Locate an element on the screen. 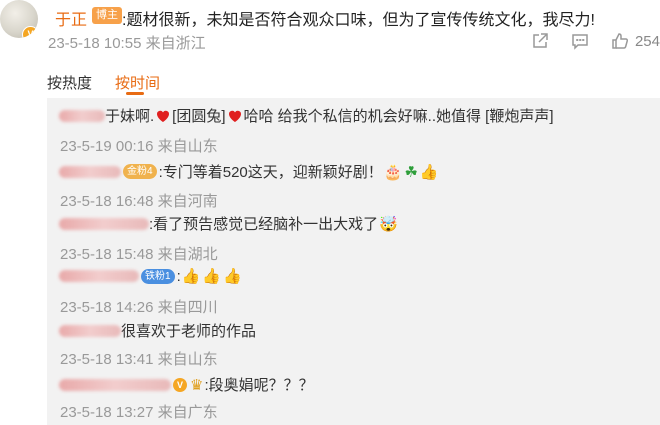 Image resolution: width=660 pixels, height=425 pixels. reply-item: 于妹啊. [团圆兔] 哈哈 给我个私信的机会好嘛..她值得 [鞭炮声声] is located at coordinates (306, 115).